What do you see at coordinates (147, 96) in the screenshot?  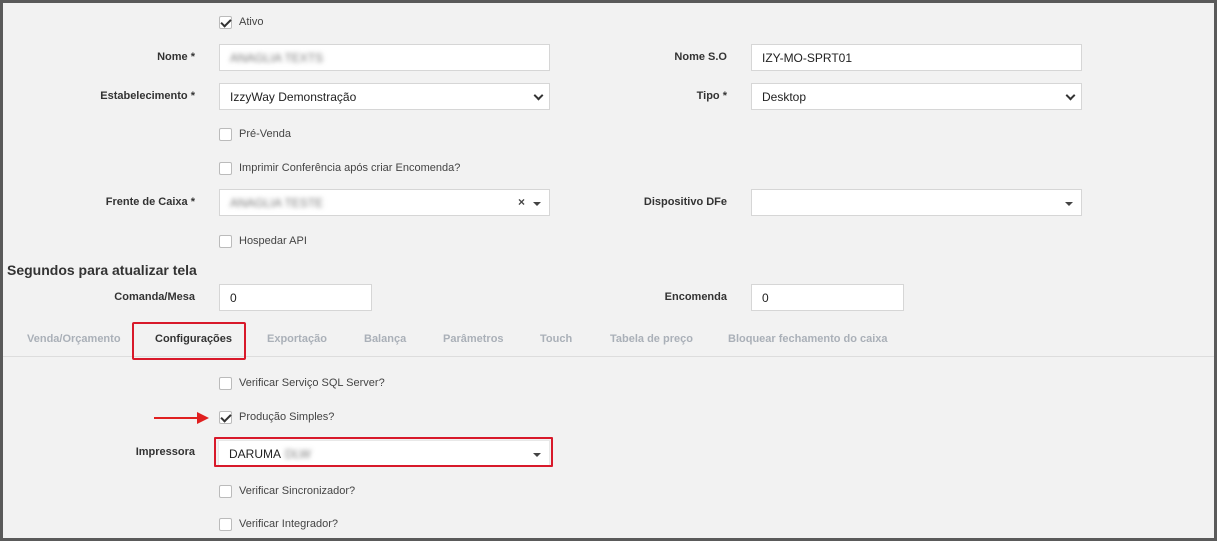 I see `estabelecimento-label: Estabelecimento *` at bounding box center [147, 96].